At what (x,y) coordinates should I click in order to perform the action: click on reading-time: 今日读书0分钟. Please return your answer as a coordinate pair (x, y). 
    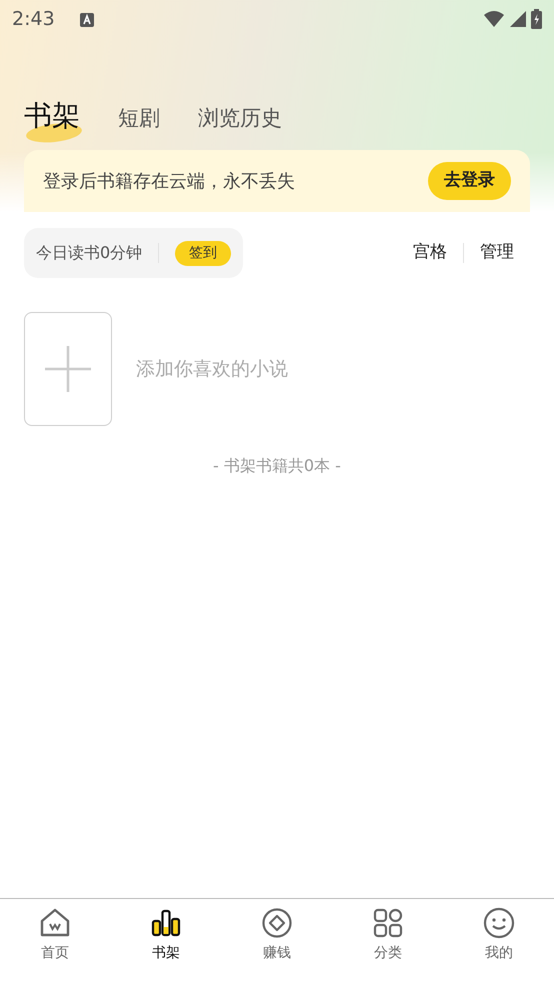
    Looking at the image, I should click on (89, 253).